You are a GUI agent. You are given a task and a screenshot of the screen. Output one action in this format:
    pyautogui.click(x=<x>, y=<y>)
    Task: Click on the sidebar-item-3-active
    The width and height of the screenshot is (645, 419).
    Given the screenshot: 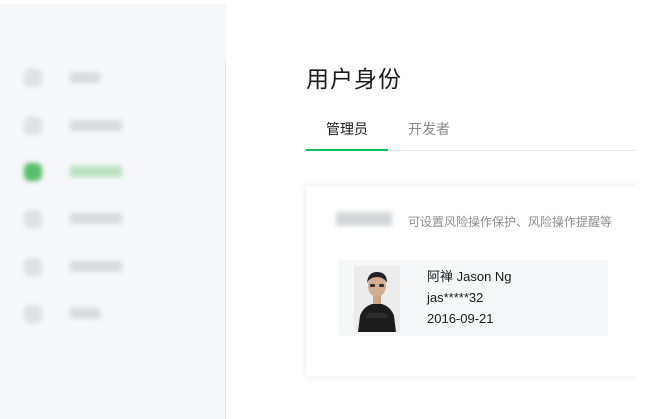 What is the action you would take?
    pyautogui.click(x=112, y=172)
    